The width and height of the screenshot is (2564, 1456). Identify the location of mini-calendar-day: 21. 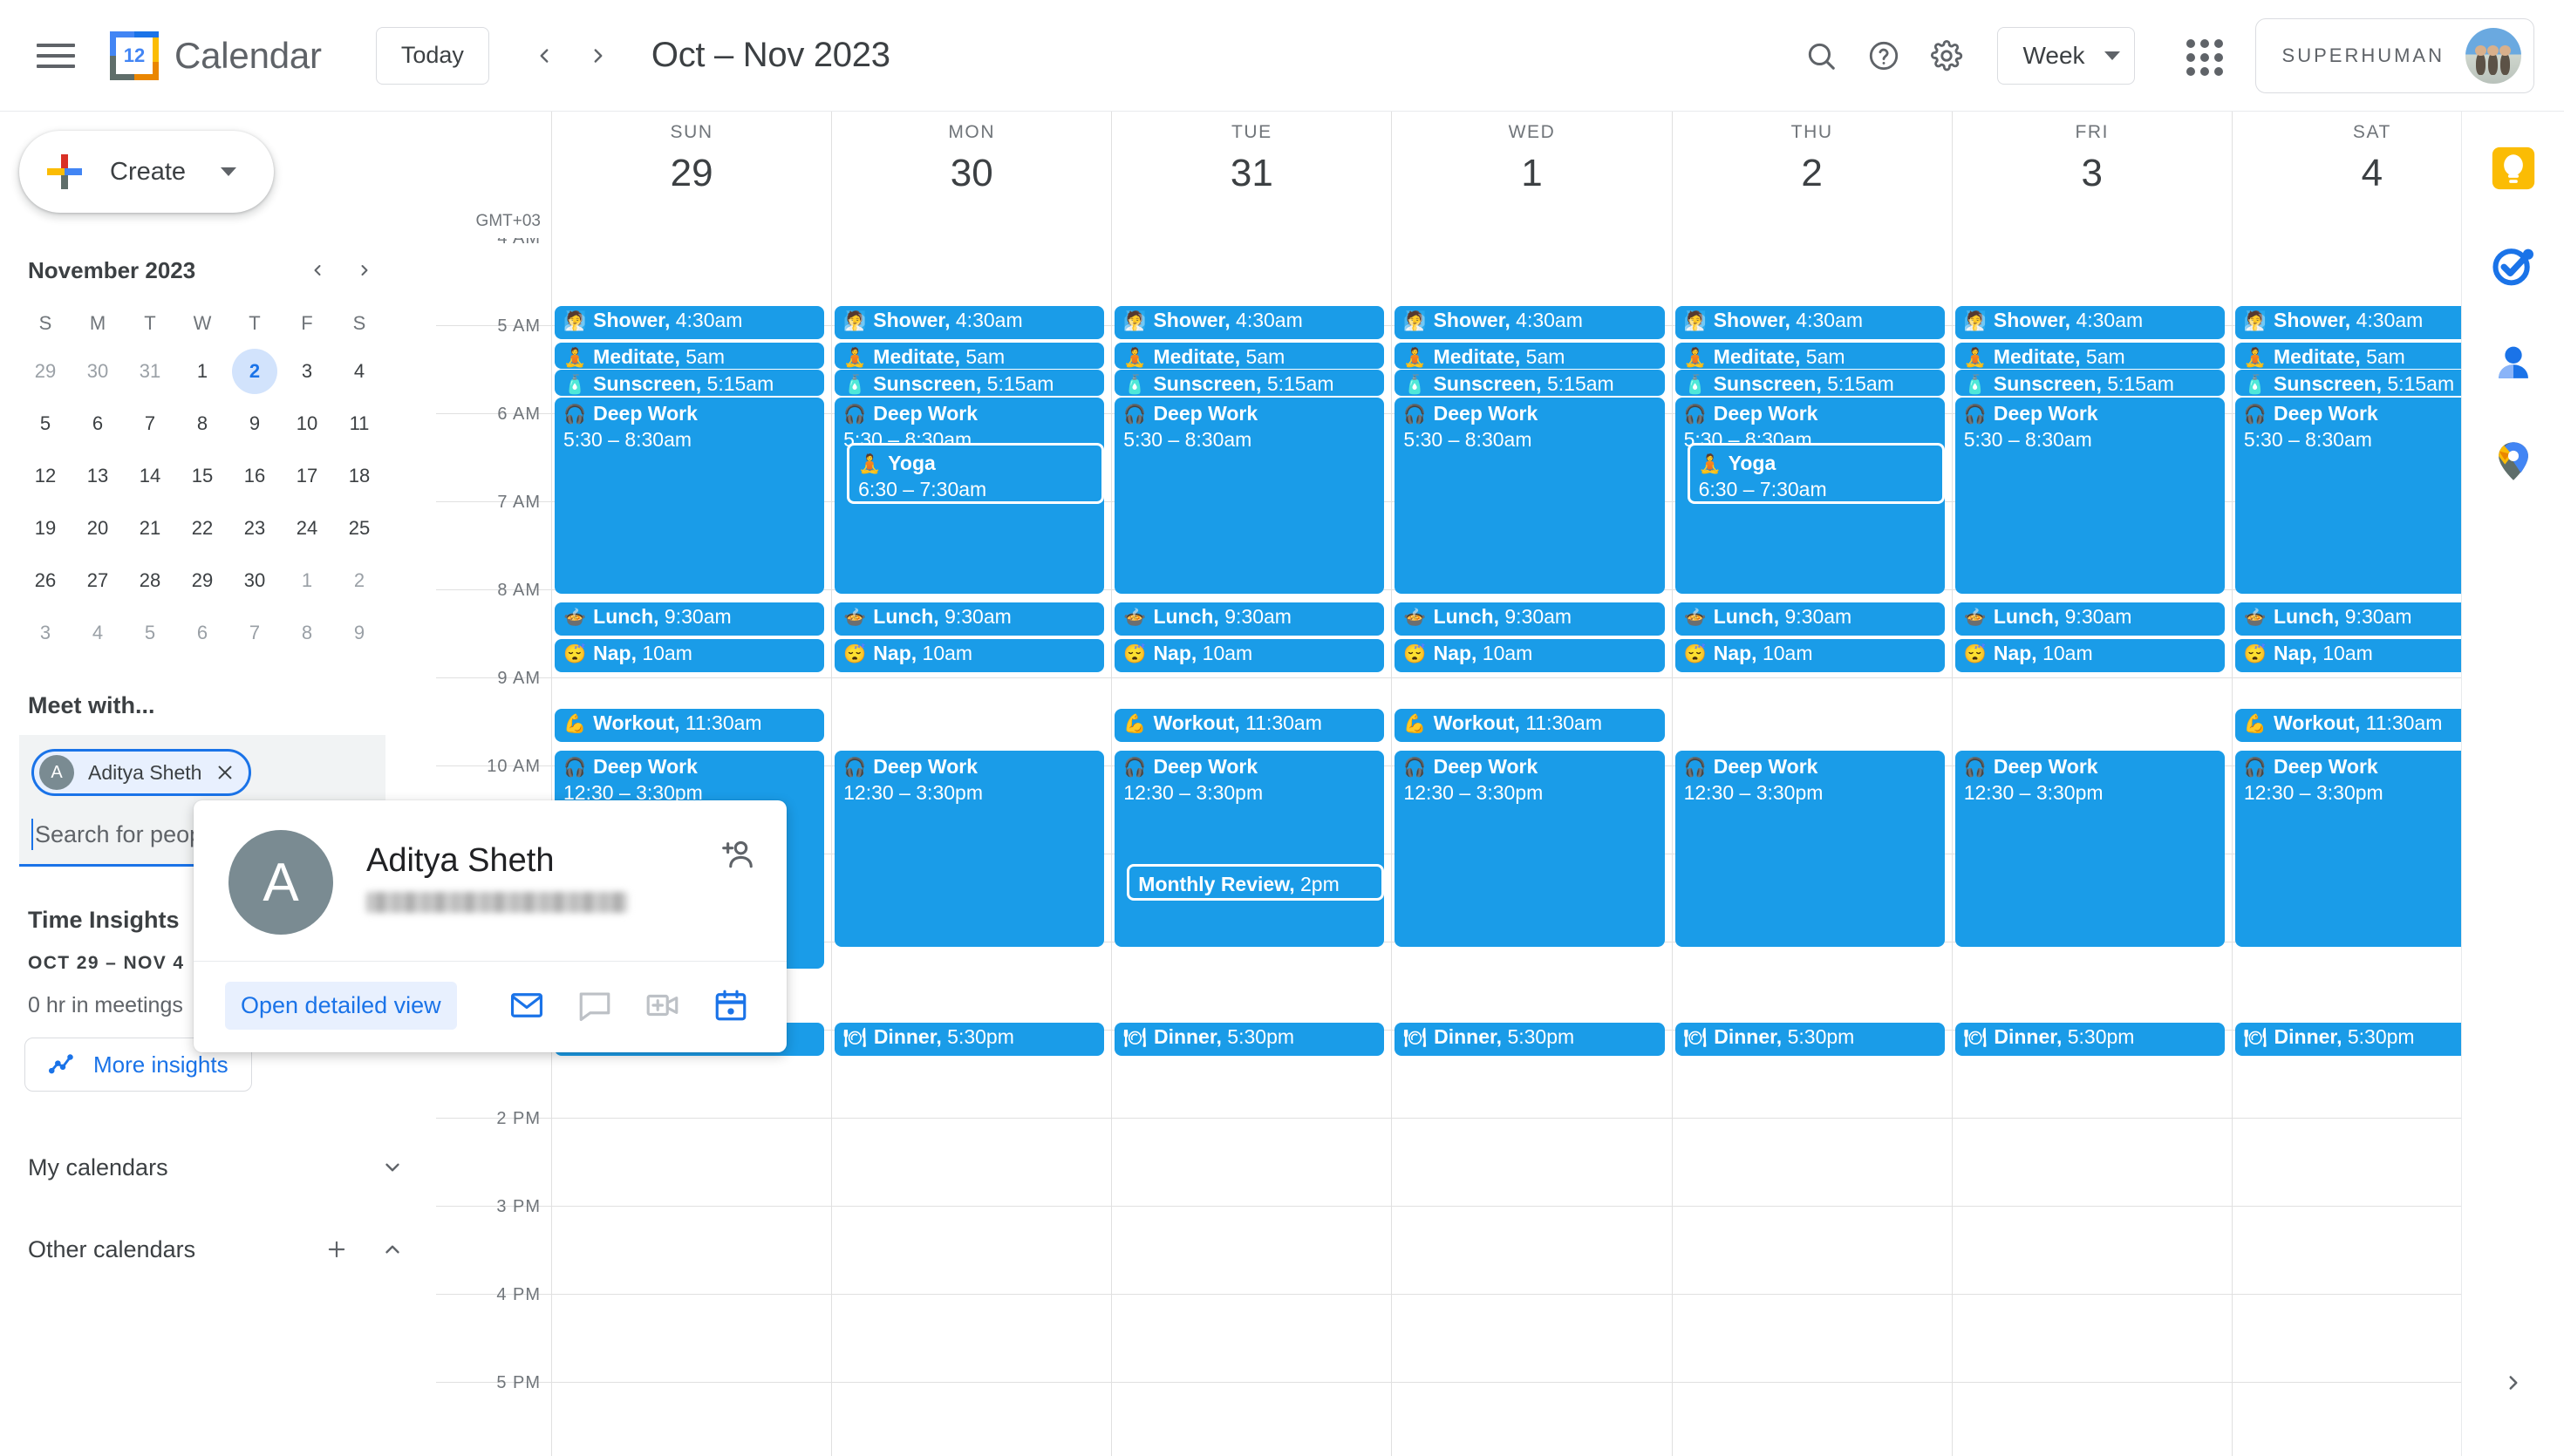
(150, 528).